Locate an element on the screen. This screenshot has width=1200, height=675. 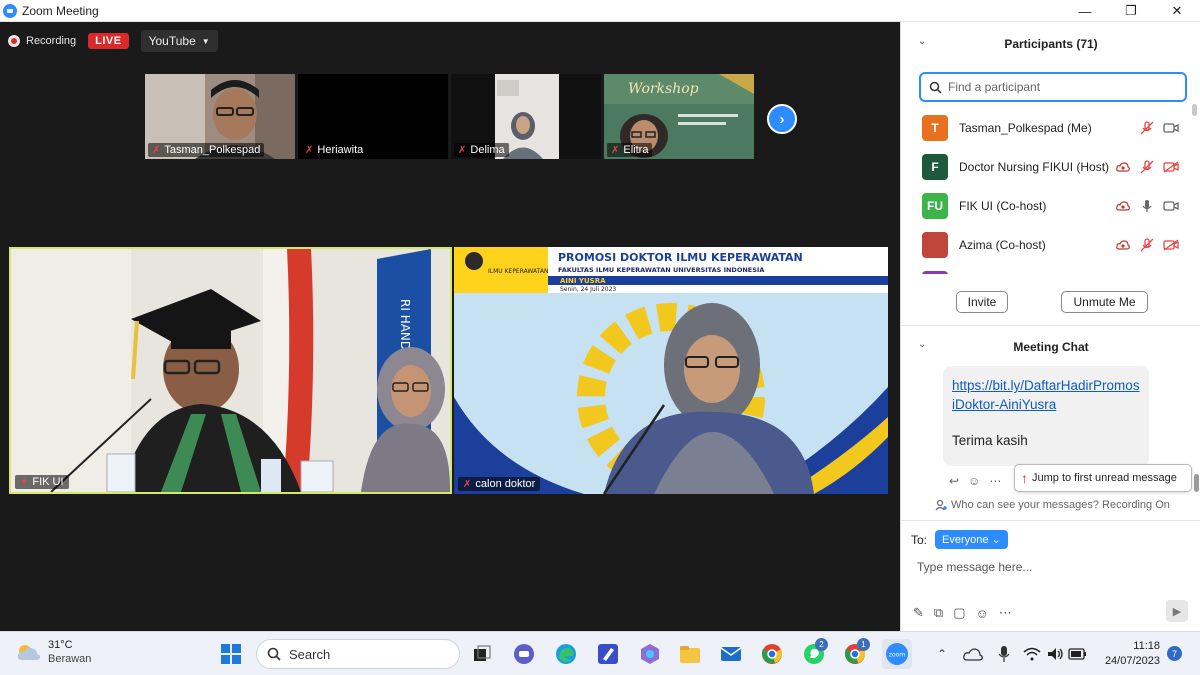
participant-name: Tasman_Polkespad is located at coordinates (212, 150).